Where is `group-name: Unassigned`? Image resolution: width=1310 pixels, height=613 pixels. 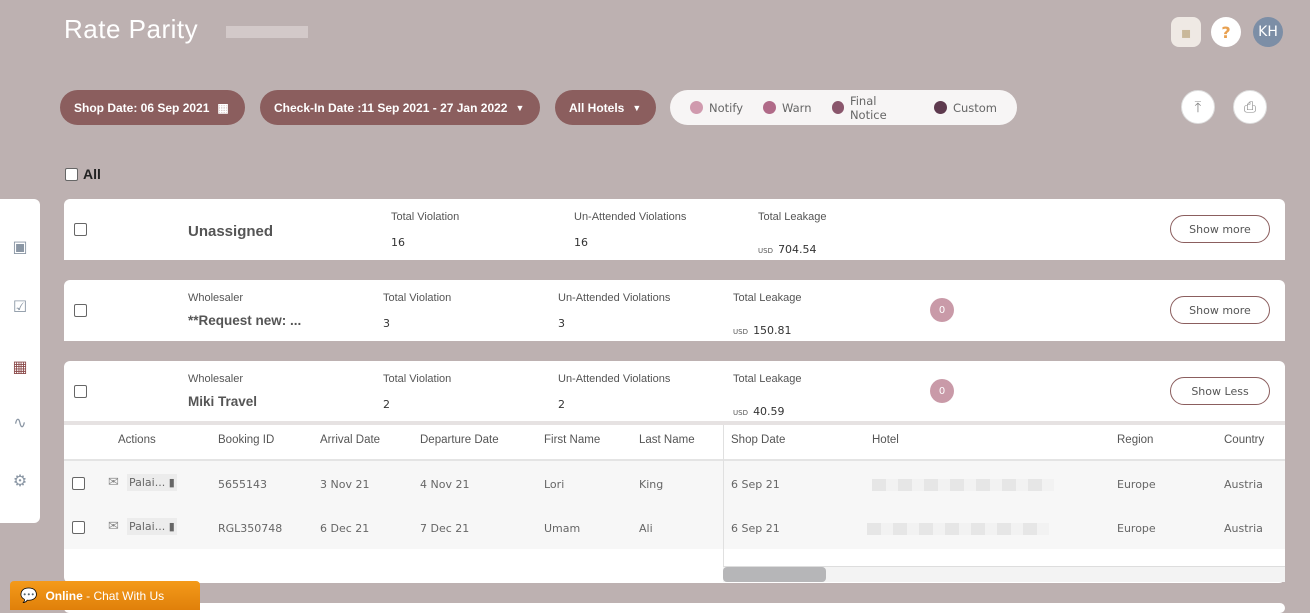
group-name: Unassigned is located at coordinates (231, 231).